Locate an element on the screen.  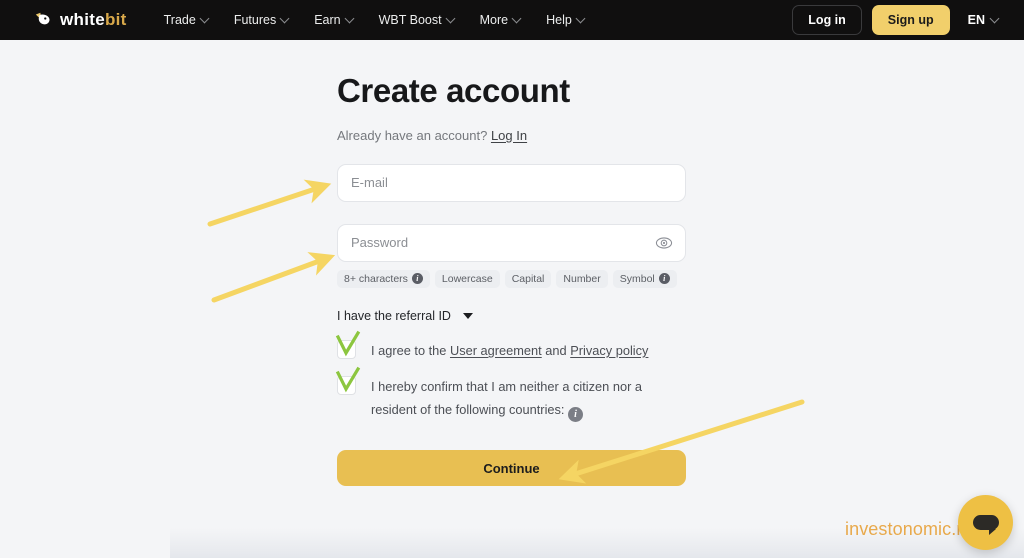
nav-label-trade: Trade is located at coordinates (179, 20).